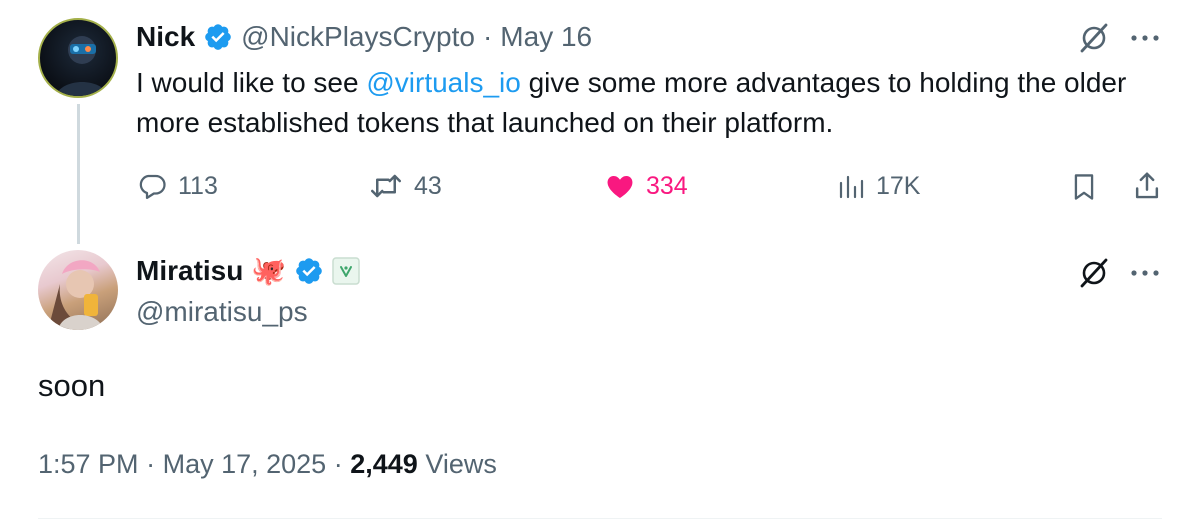 This screenshot has height=528, width=1200. What do you see at coordinates (405, 186) in the screenshot?
I see `repost-button: 43` at bounding box center [405, 186].